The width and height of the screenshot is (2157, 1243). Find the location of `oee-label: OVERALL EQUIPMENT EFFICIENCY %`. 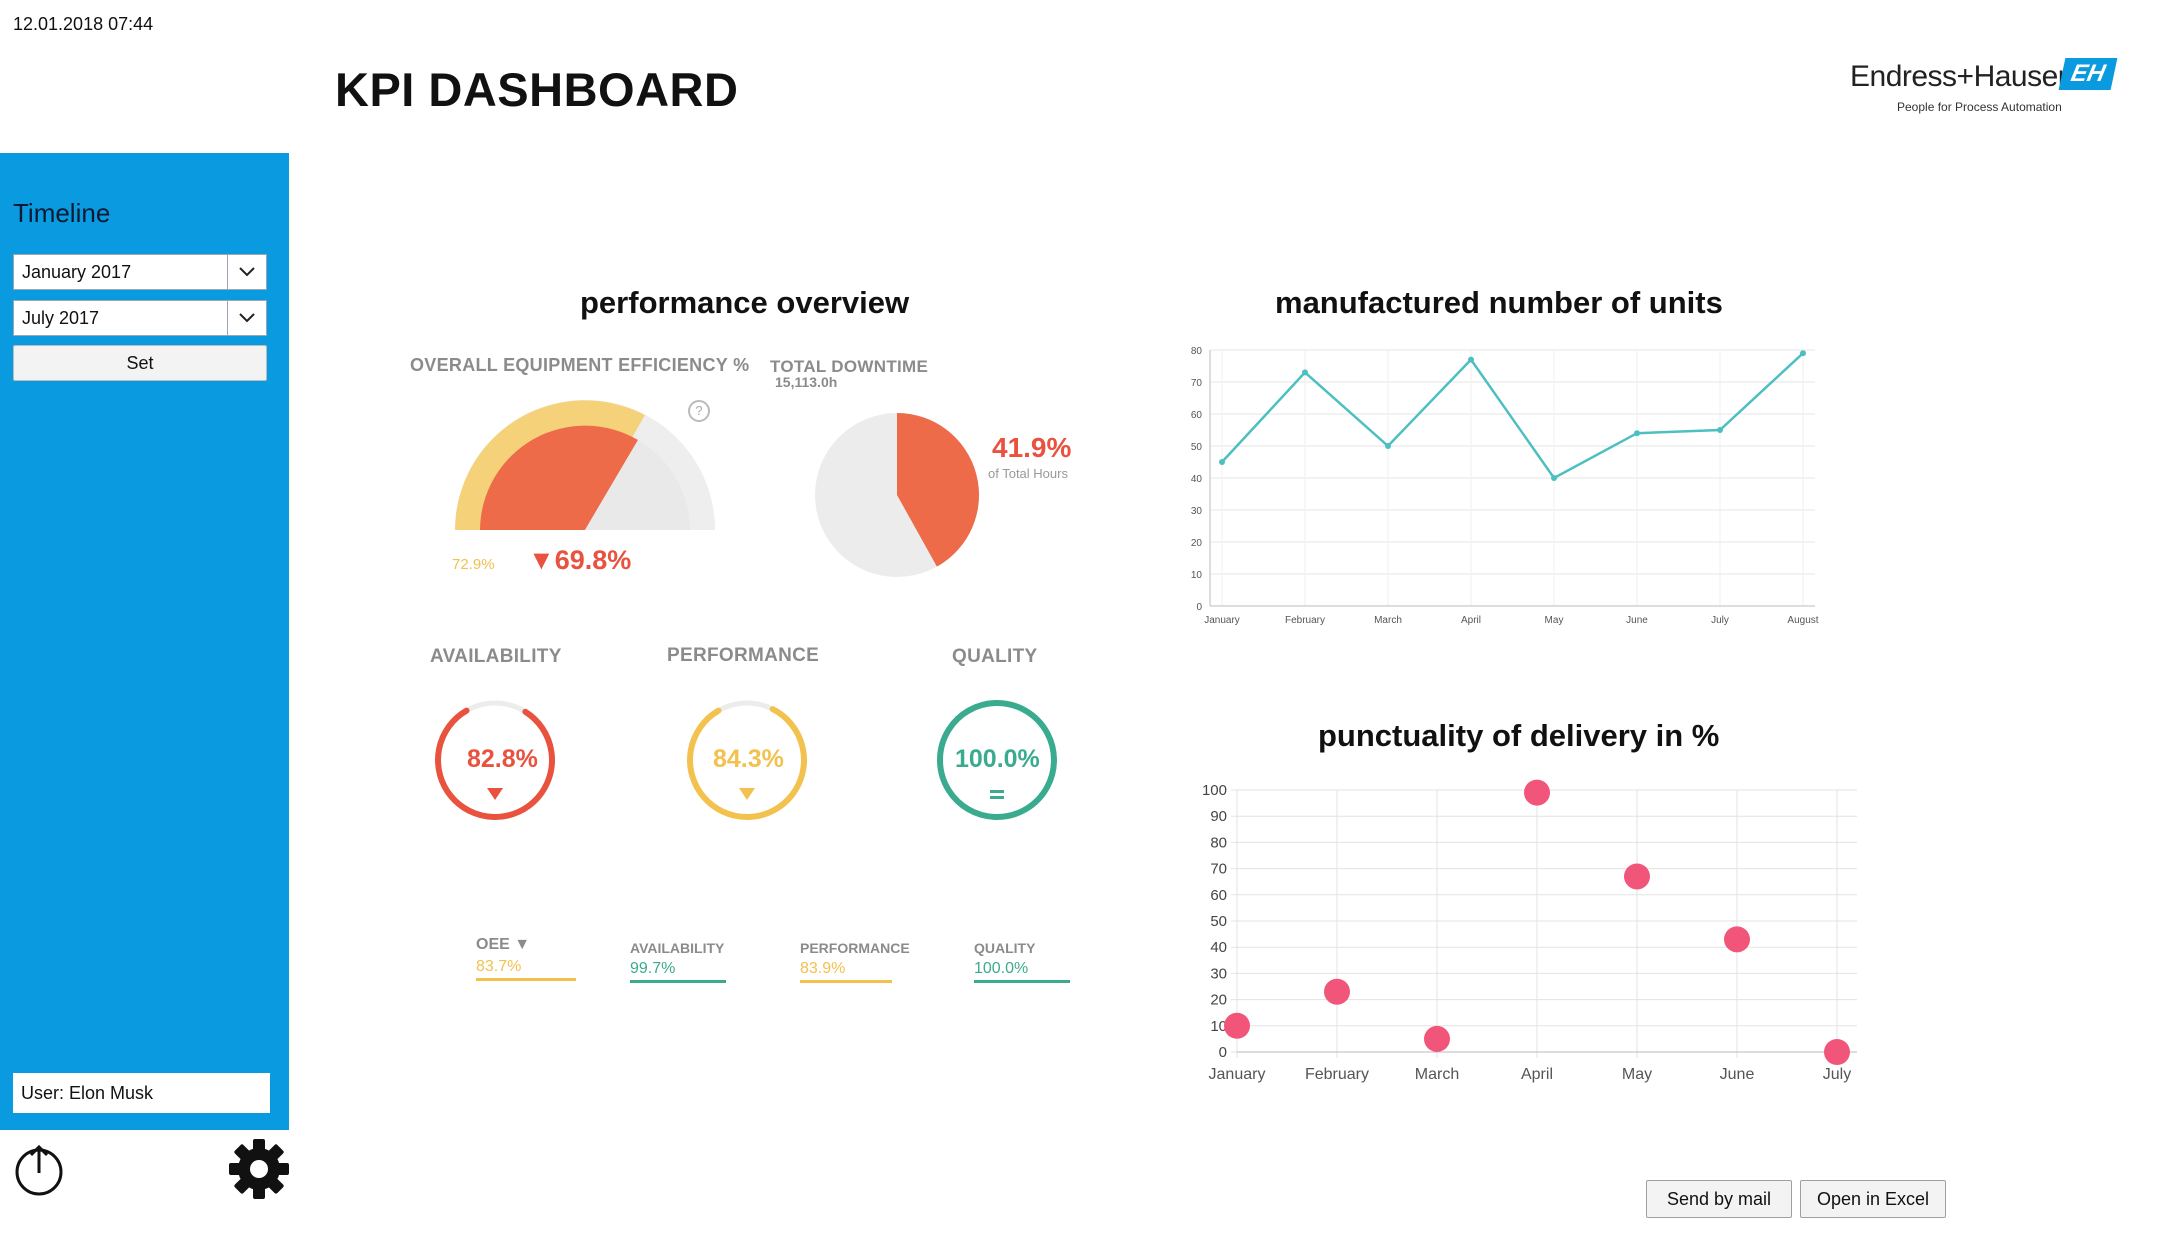

oee-label: OVERALL EQUIPMENT EFFICIENCY % is located at coordinates (580, 365).